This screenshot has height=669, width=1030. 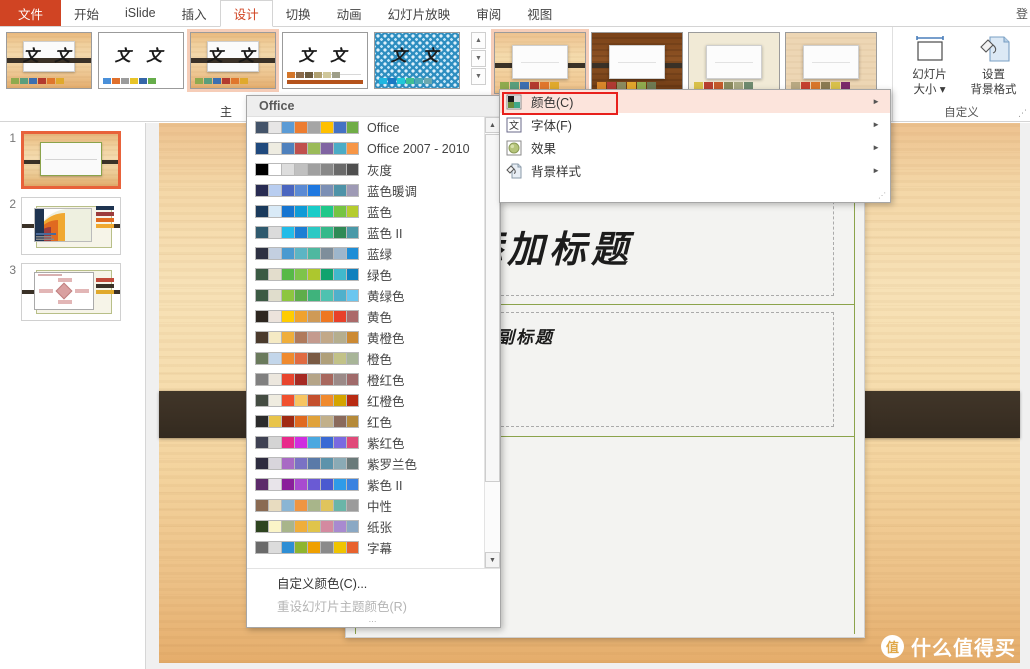 I want to click on theme-more-button: ▼, so click(x=478, y=76).